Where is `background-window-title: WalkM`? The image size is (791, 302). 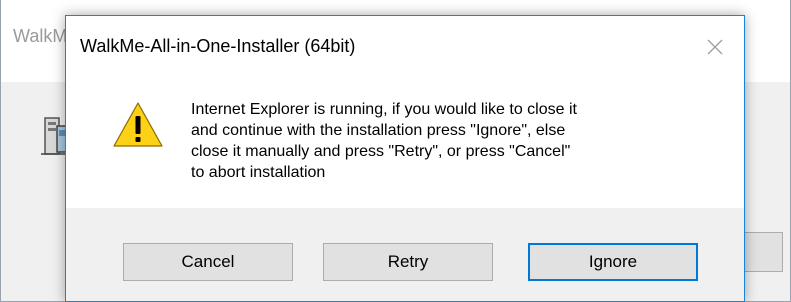
background-window-title: WalkM is located at coordinates (40, 36).